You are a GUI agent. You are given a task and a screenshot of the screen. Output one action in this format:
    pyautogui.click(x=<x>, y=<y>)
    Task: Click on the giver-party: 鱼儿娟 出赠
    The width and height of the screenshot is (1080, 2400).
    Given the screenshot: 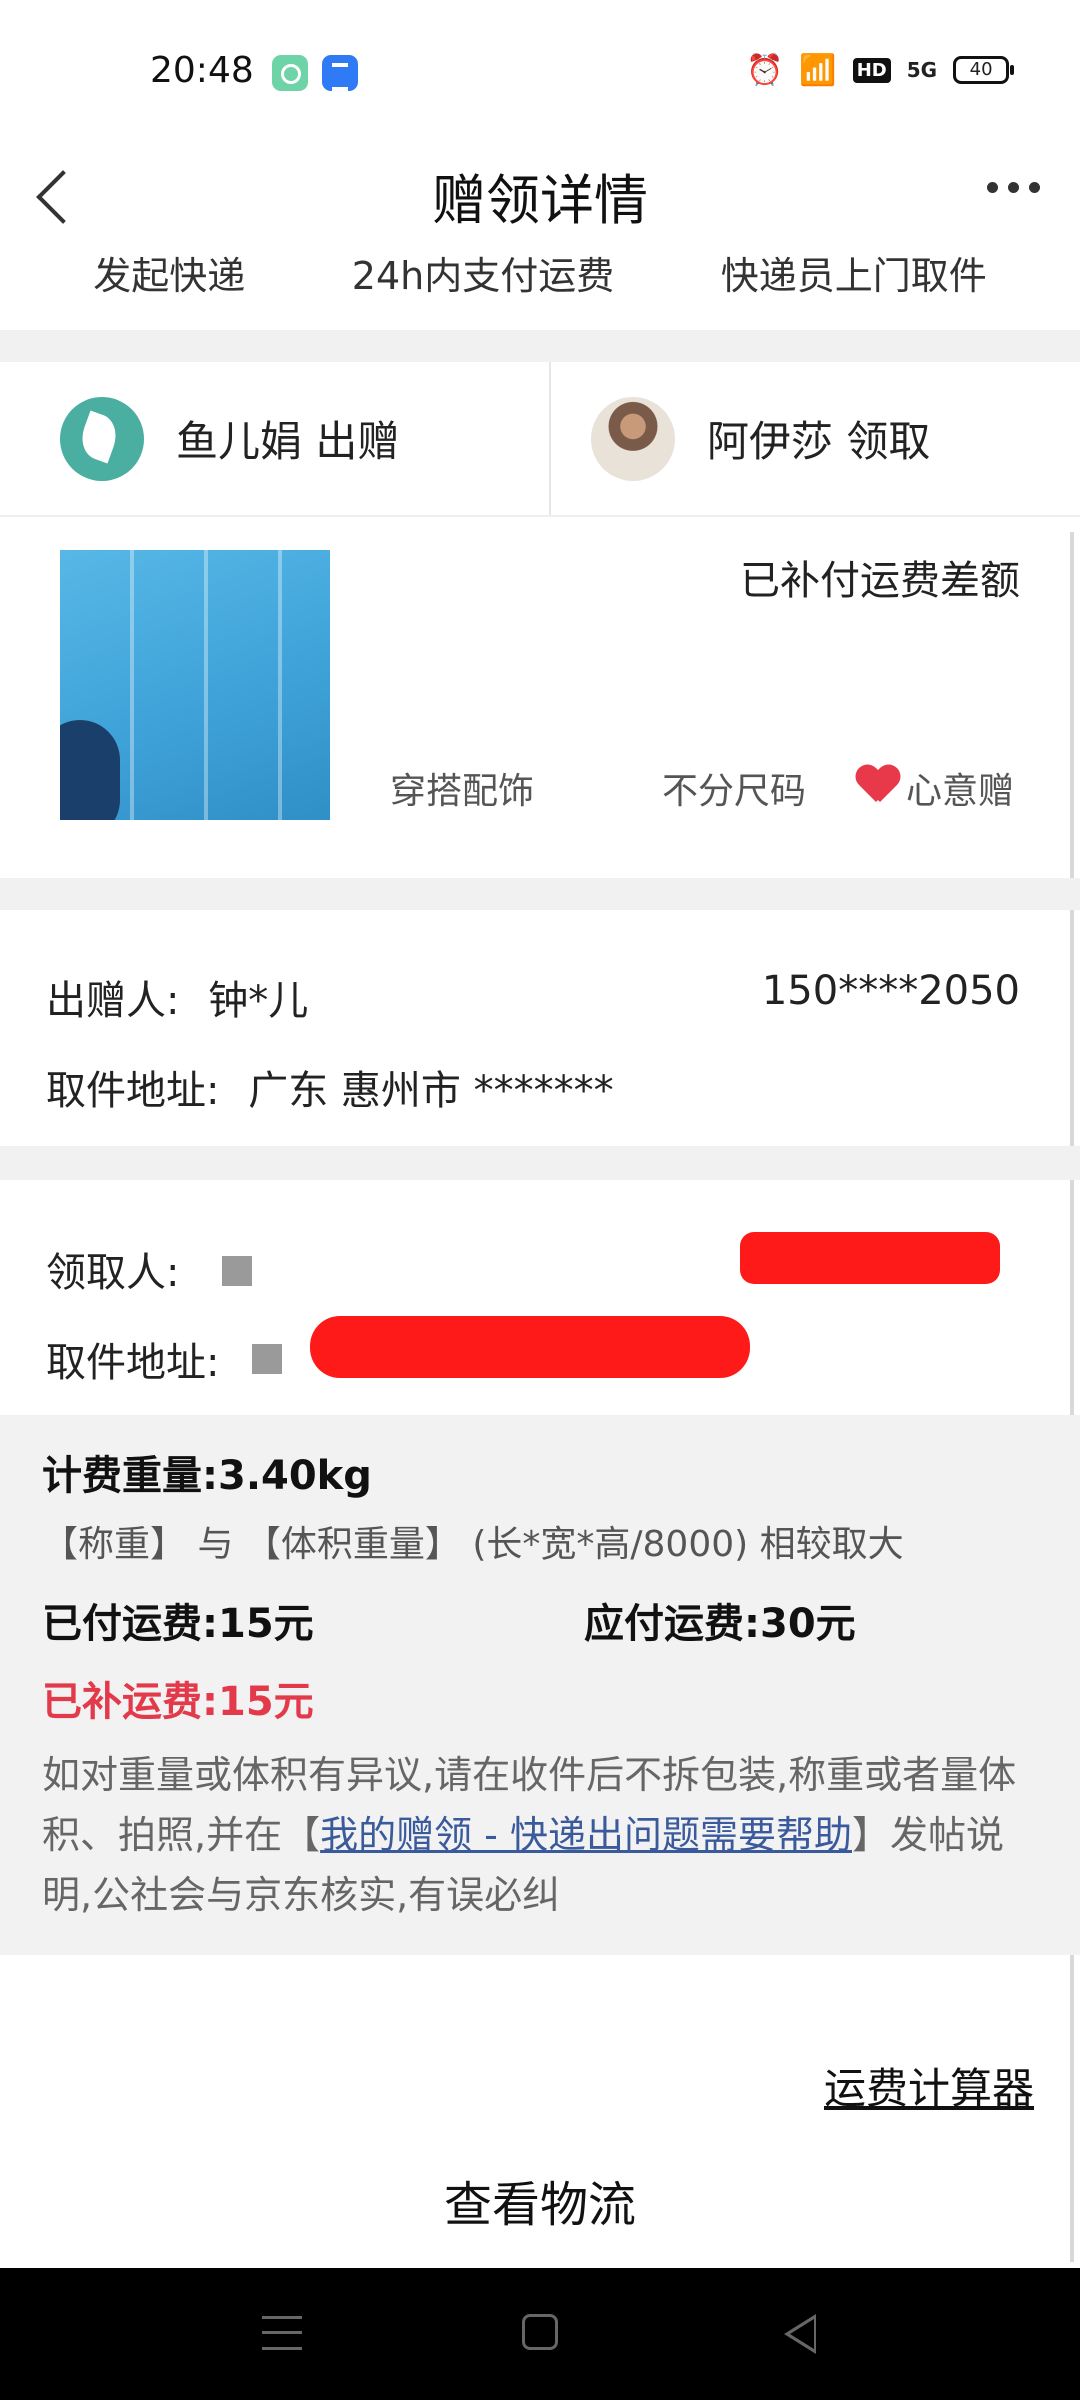 What is the action you would take?
    pyautogui.click(x=274, y=438)
    